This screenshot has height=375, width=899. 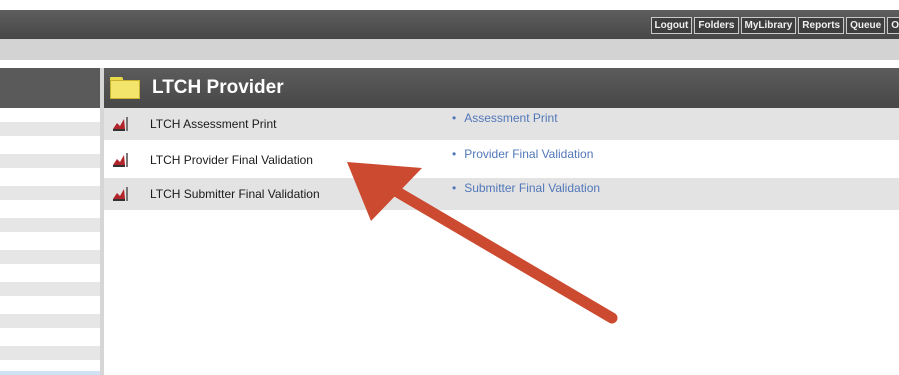 What do you see at coordinates (510, 118) in the screenshot?
I see `report-link-label: Assessment Print` at bounding box center [510, 118].